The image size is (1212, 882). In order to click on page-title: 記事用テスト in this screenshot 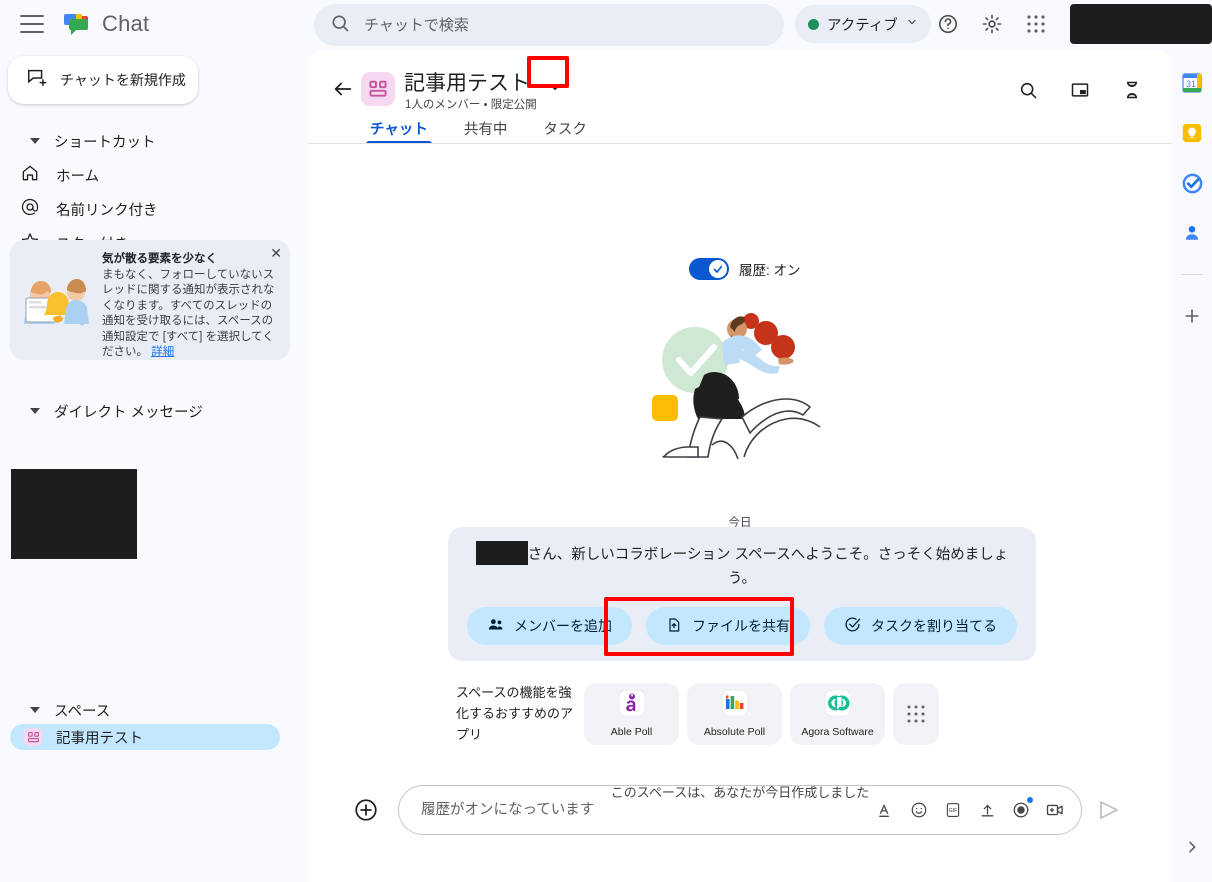, I will do `click(467, 82)`.